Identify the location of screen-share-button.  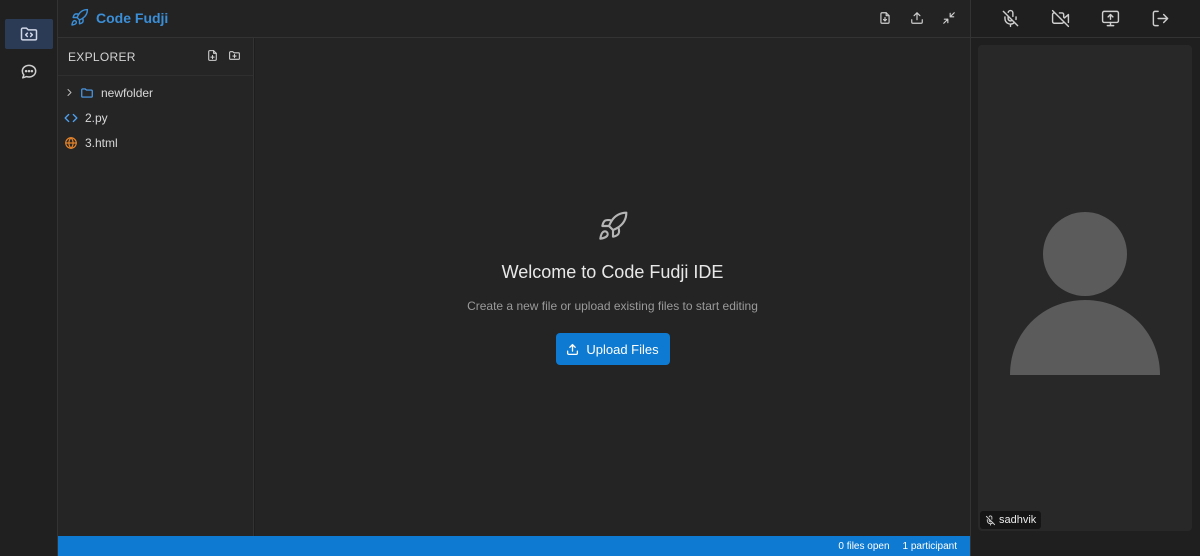
(1111, 19).